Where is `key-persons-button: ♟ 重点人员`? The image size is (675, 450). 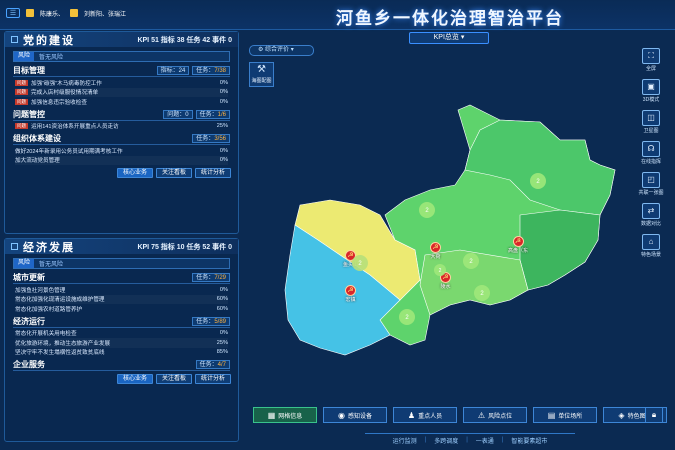 key-persons-button: ♟ 重点人员 is located at coordinates (425, 415).